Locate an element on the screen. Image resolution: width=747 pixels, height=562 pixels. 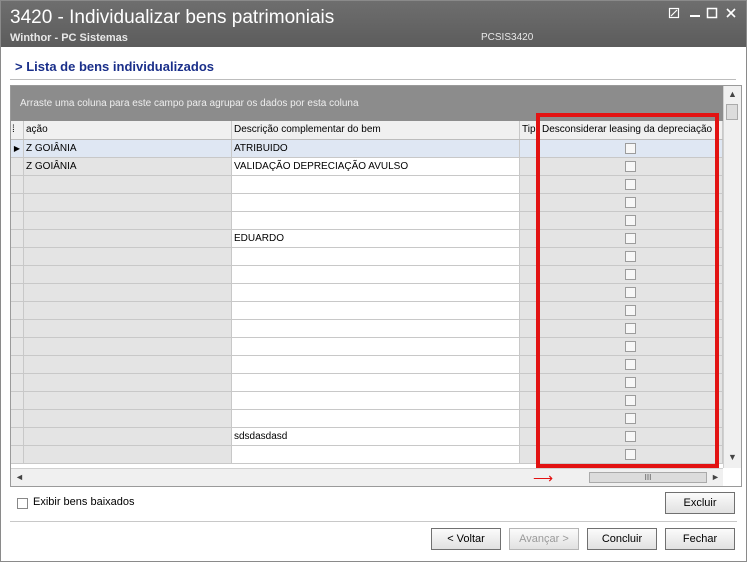
scroll-up-icon: ▲ is located at coordinates (732, 94).